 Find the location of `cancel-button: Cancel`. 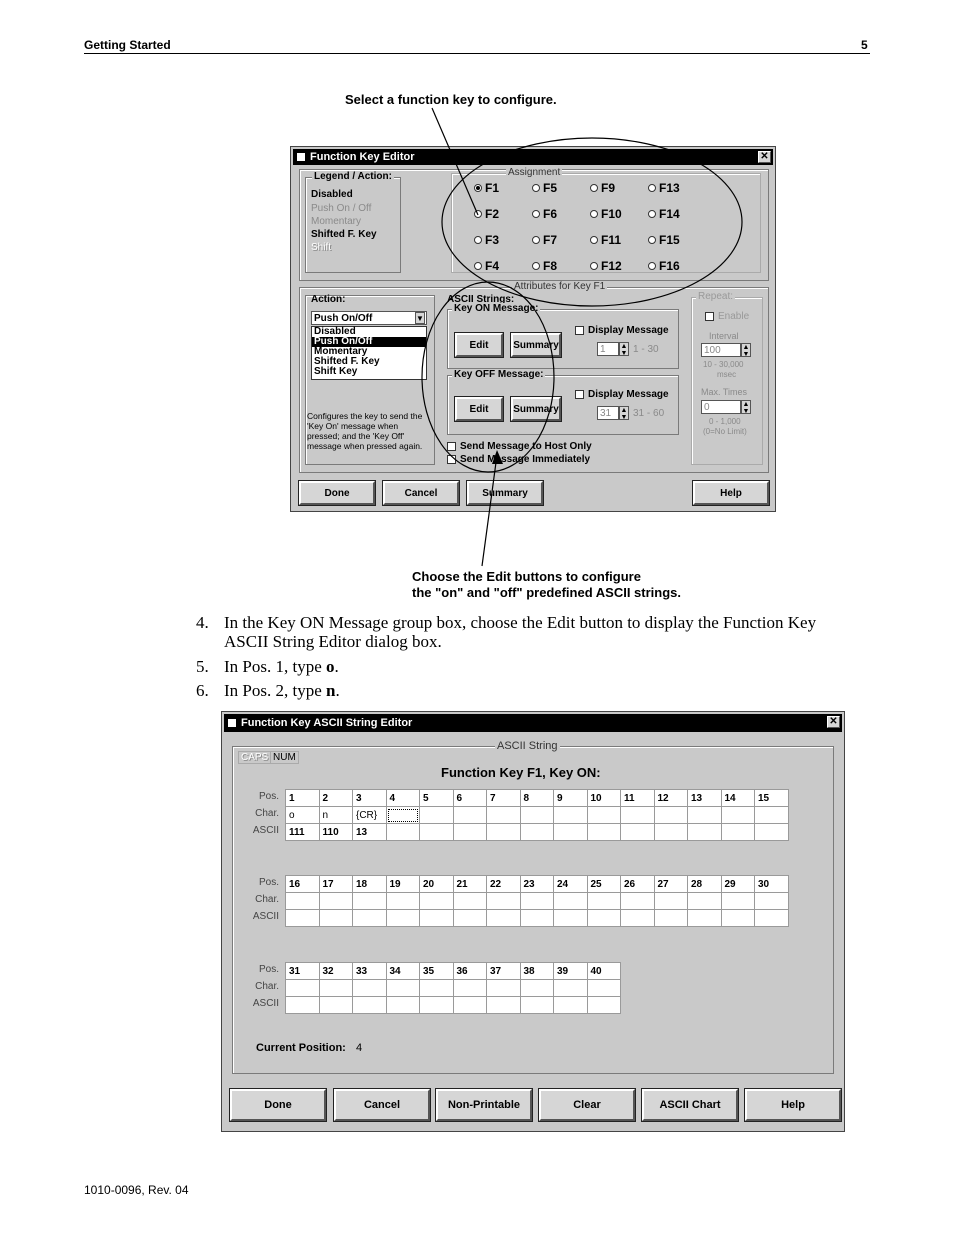

cancel-button: Cancel is located at coordinates (421, 493).